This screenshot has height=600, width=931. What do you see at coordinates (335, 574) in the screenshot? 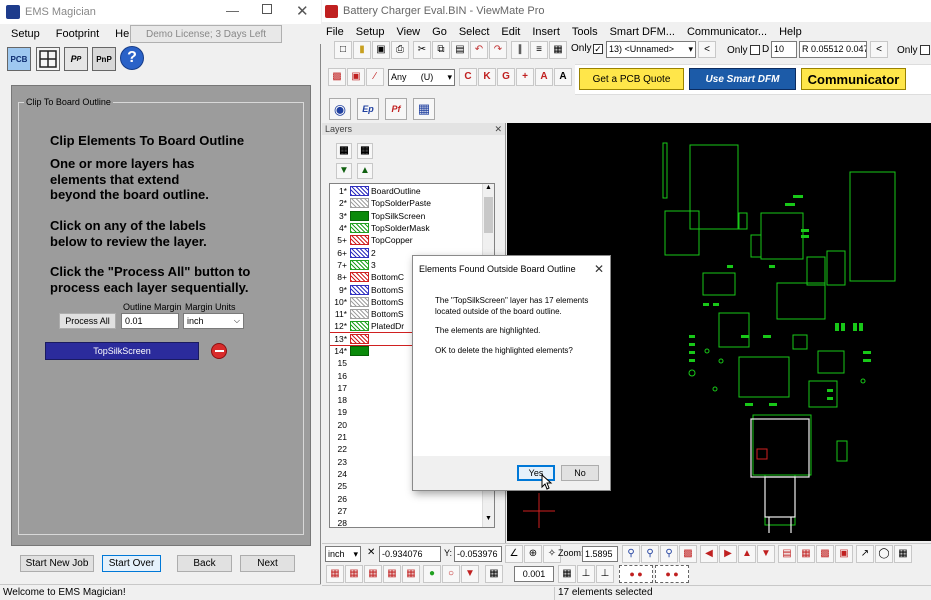
I see `grid-tool-1-icon: ▦` at bounding box center [335, 574].